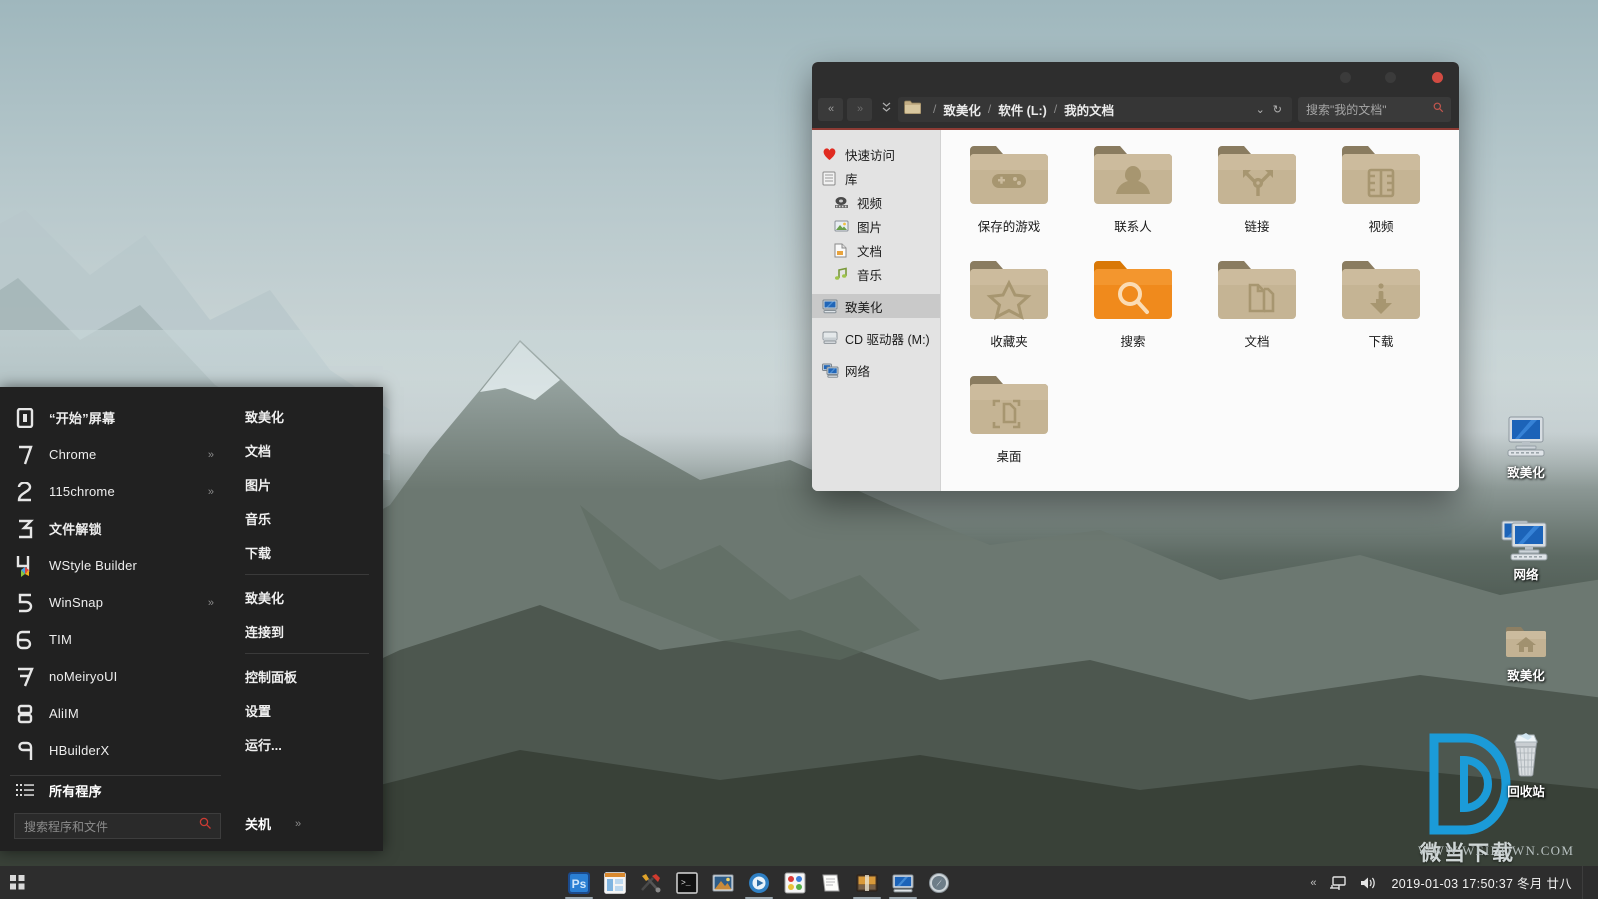  Describe the element at coordinates (886, 109) in the screenshot. I see `history-dropdown-icon` at that location.